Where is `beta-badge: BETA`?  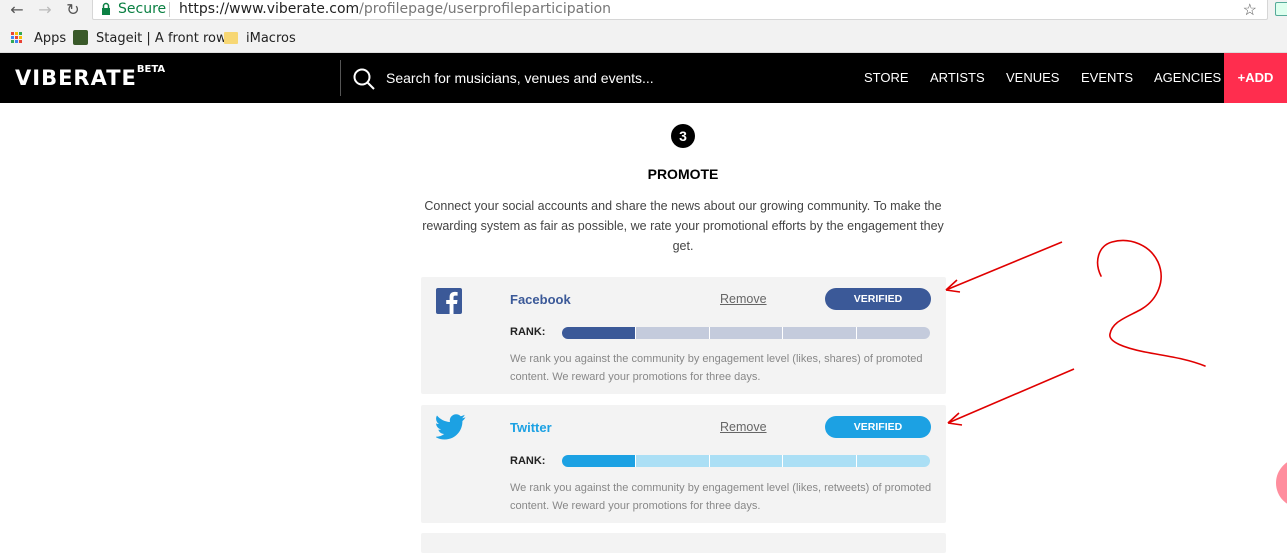
beta-badge: BETA is located at coordinates (151, 69).